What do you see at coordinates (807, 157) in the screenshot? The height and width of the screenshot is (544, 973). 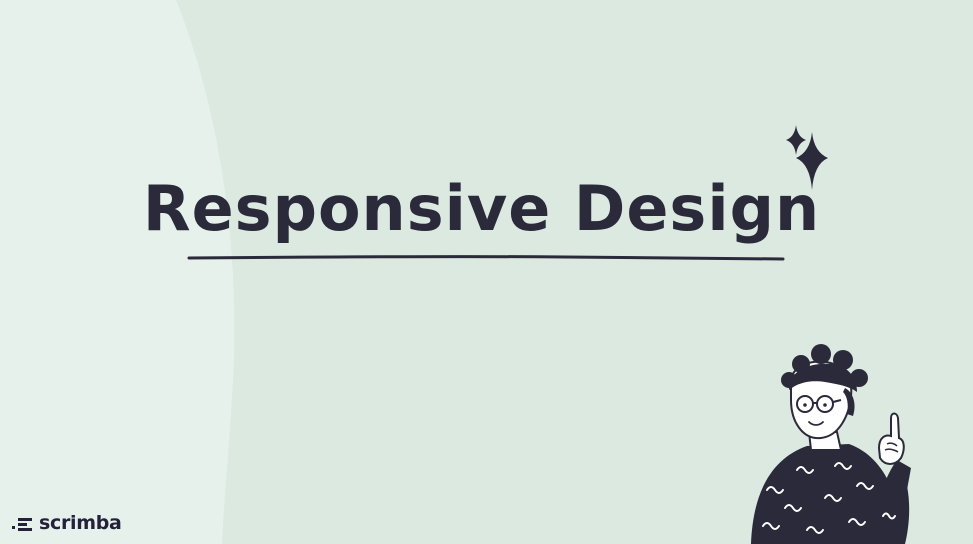 I see `sparkles-icon` at bounding box center [807, 157].